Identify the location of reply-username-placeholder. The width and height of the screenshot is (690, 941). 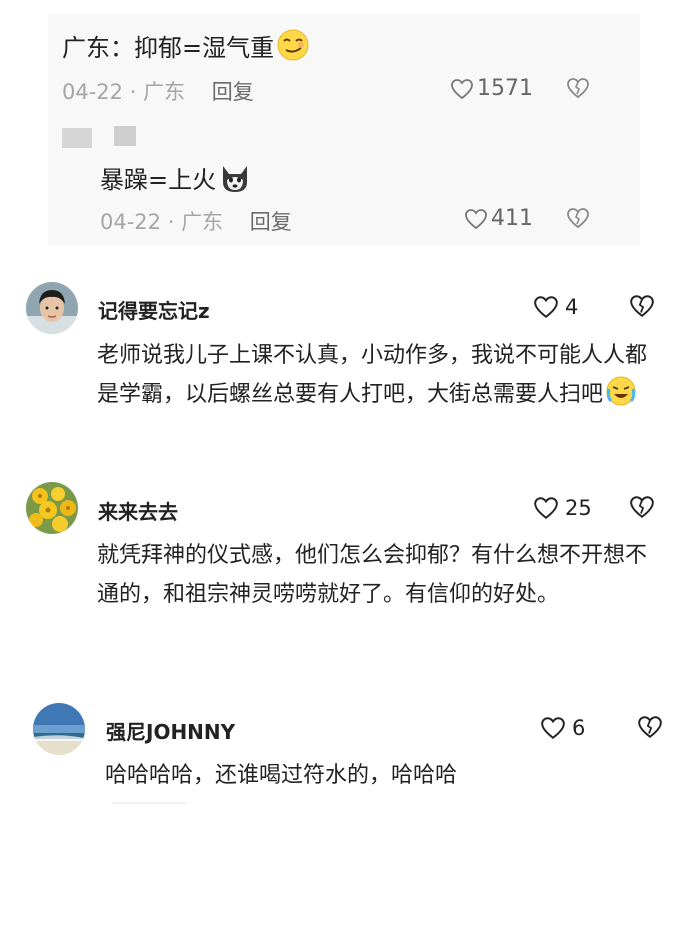
(125, 136).